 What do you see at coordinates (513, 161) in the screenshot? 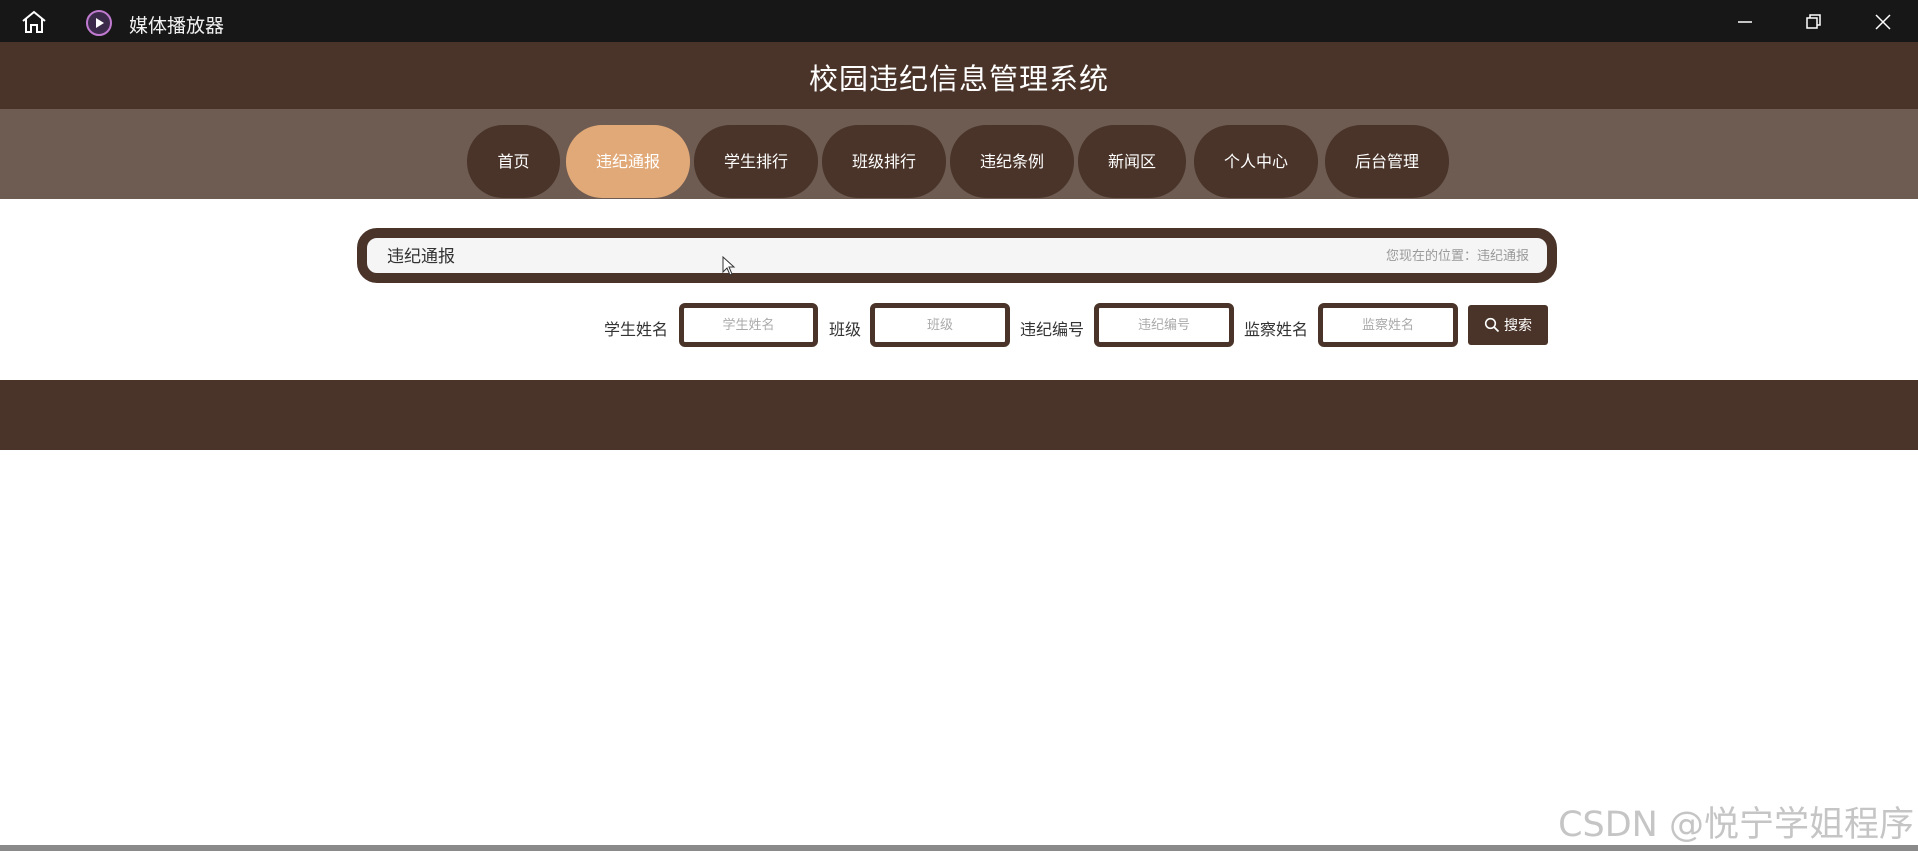
I see `nav-item-home: 首页` at bounding box center [513, 161].